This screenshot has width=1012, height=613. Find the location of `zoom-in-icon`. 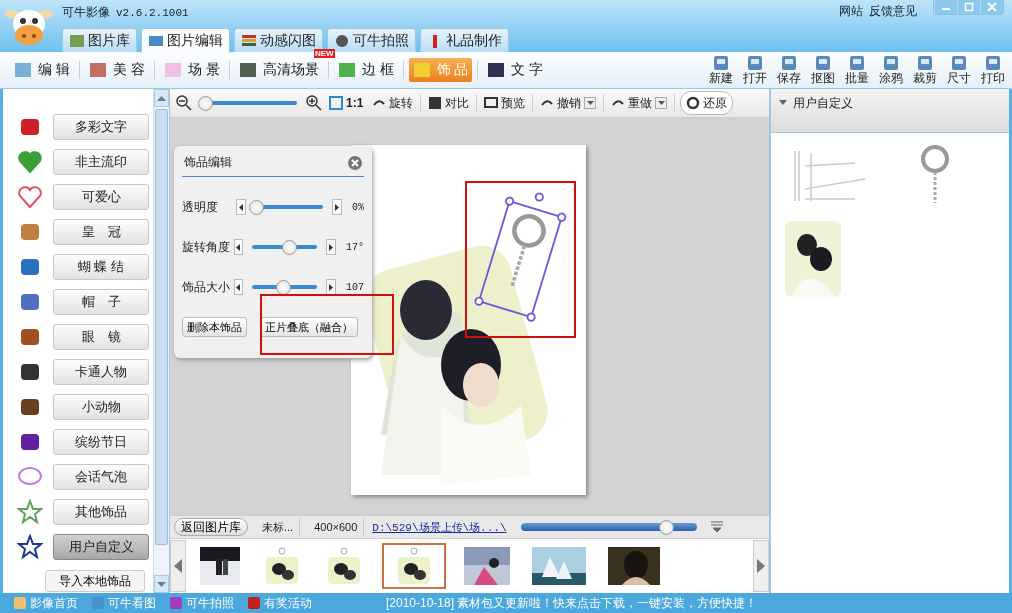

zoom-in-icon is located at coordinates (314, 103).